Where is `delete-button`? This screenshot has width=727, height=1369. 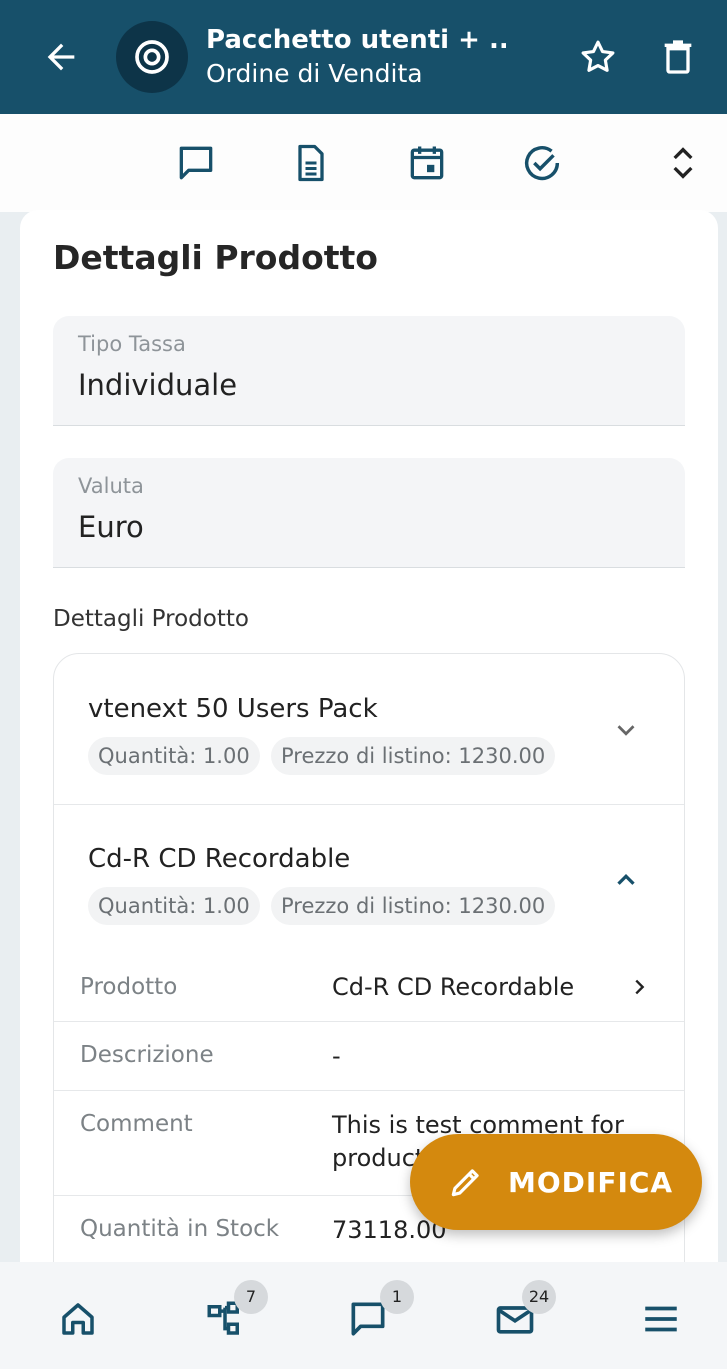
delete-button is located at coordinates (678, 57).